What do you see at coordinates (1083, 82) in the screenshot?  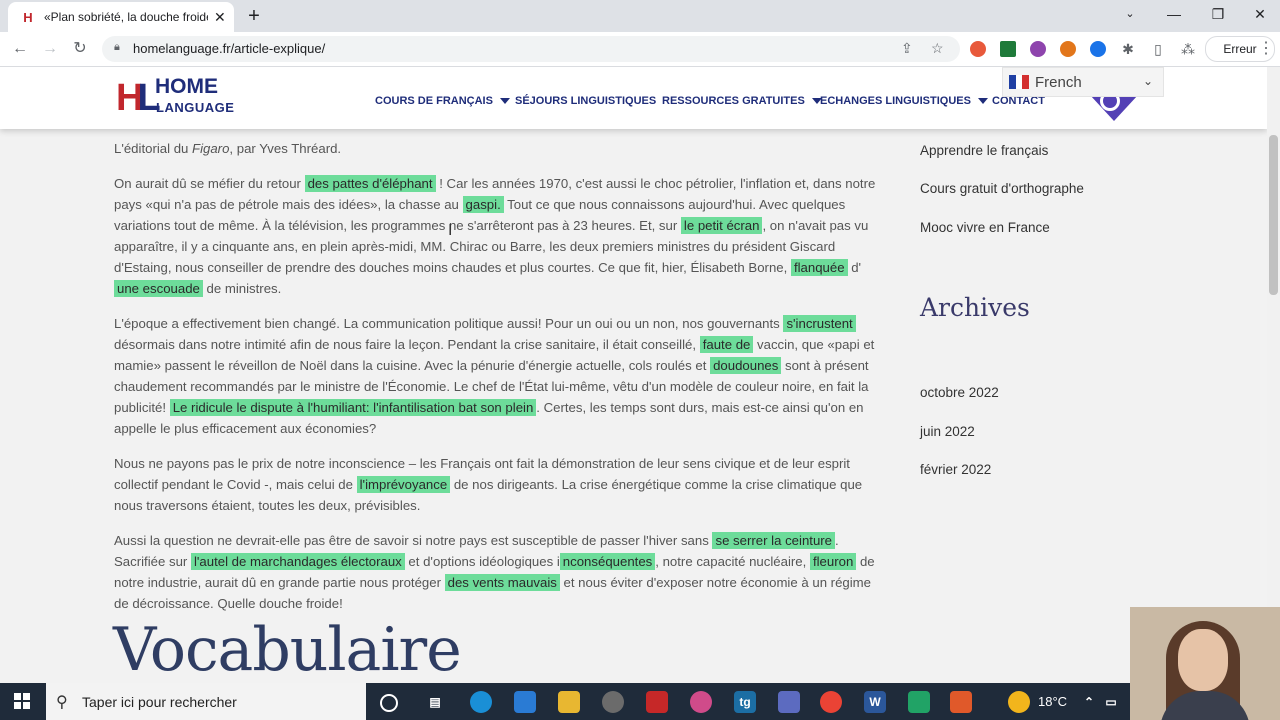 I see `language-selector: French ⌄` at bounding box center [1083, 82].